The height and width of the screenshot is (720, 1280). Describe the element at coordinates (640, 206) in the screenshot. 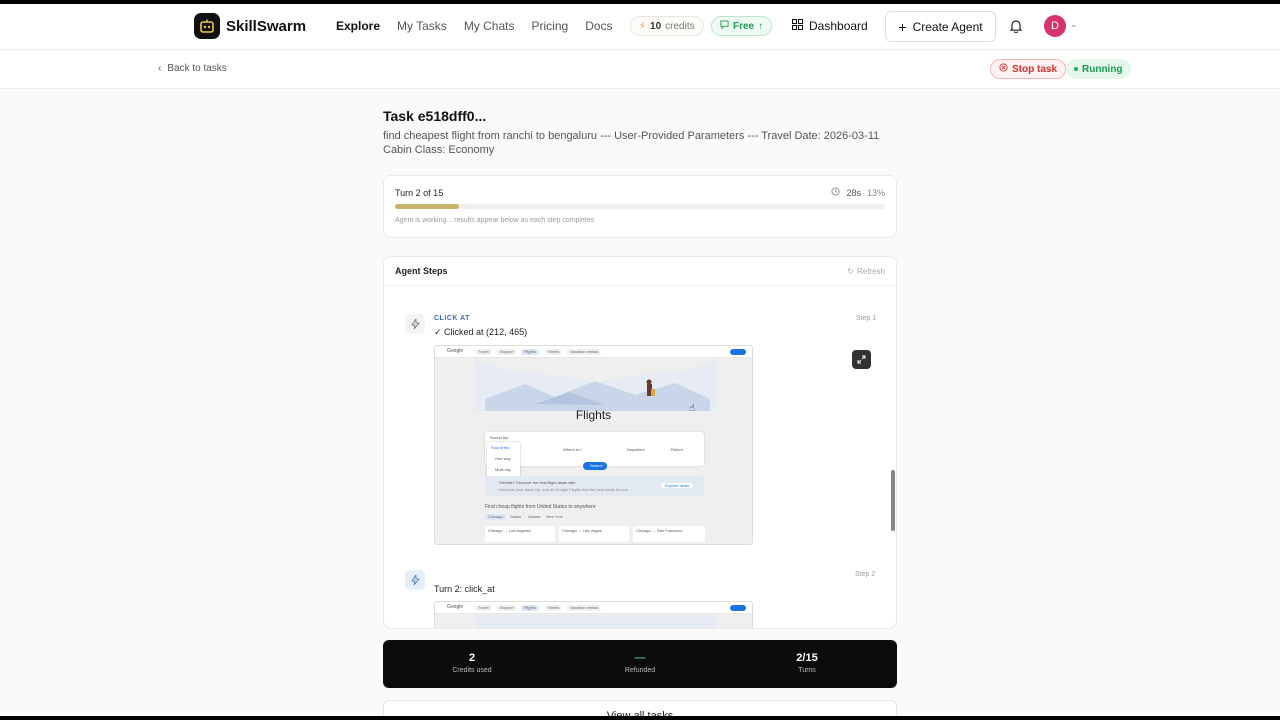

I see `progress-bar` at that location.